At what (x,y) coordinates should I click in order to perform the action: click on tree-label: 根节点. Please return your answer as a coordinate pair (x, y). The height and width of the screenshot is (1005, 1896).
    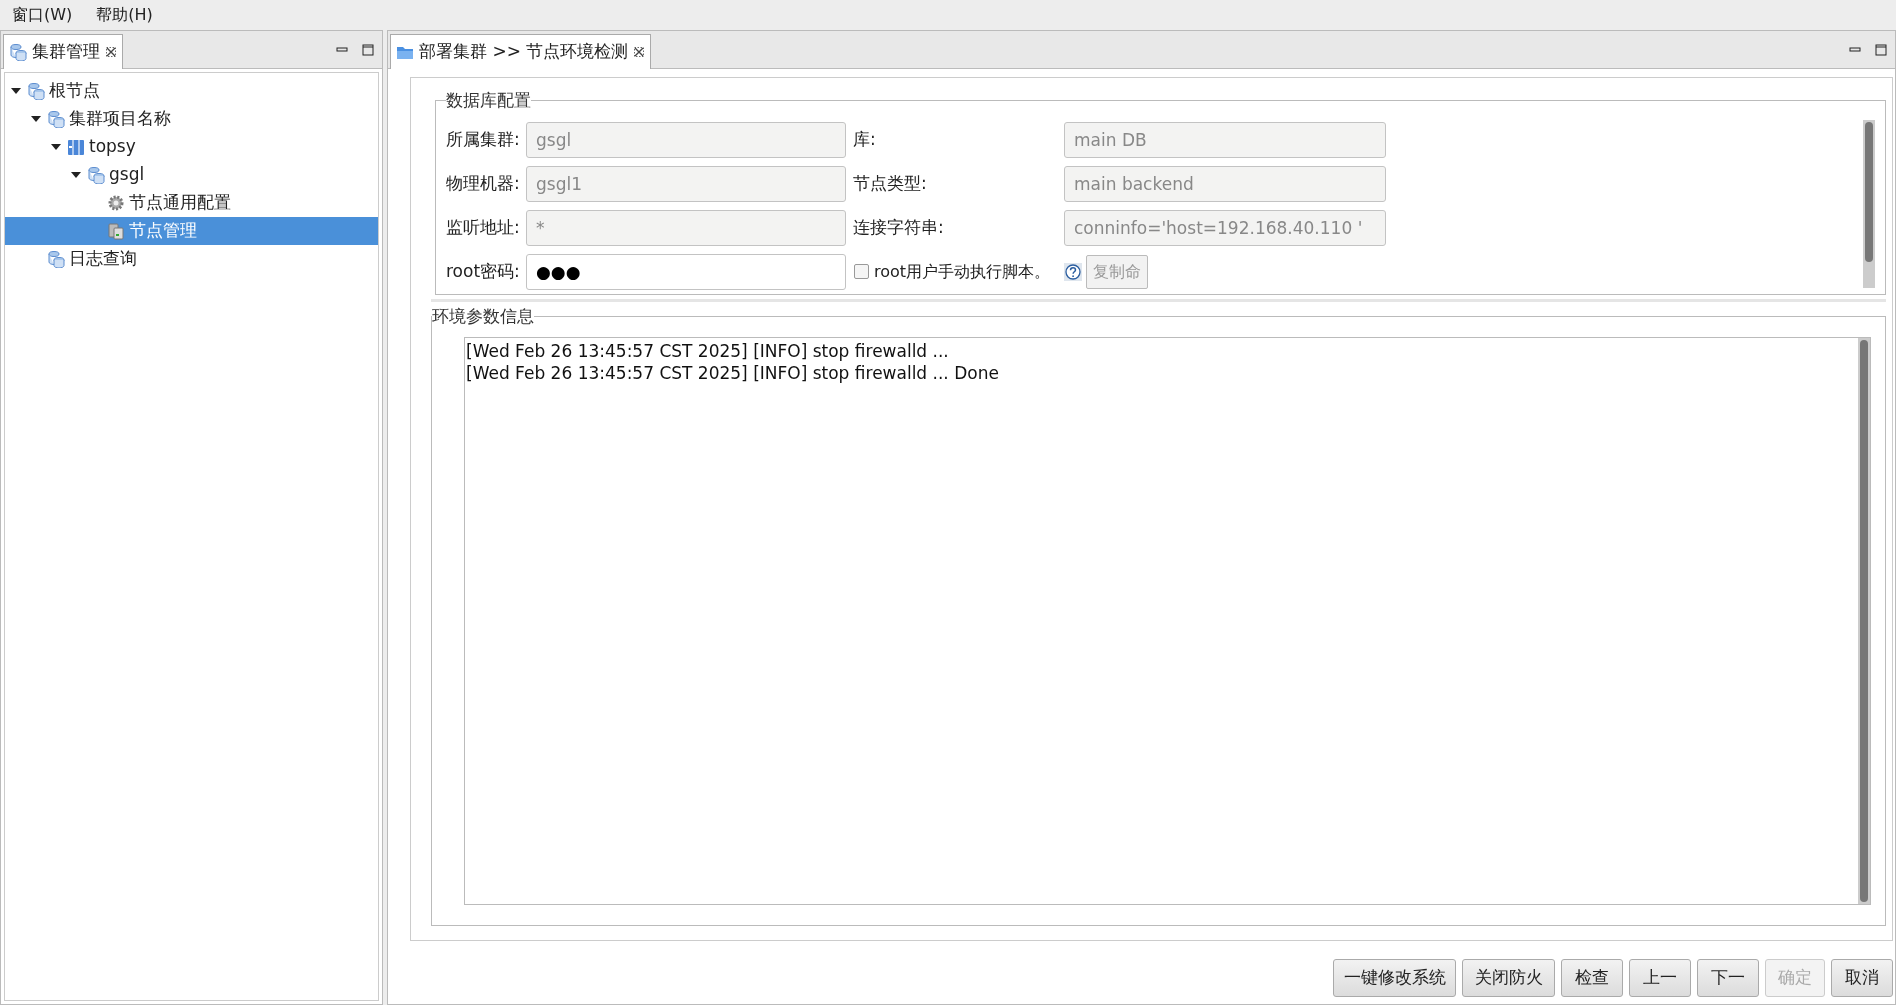
    Looking at the image, I should click on (74, 91).